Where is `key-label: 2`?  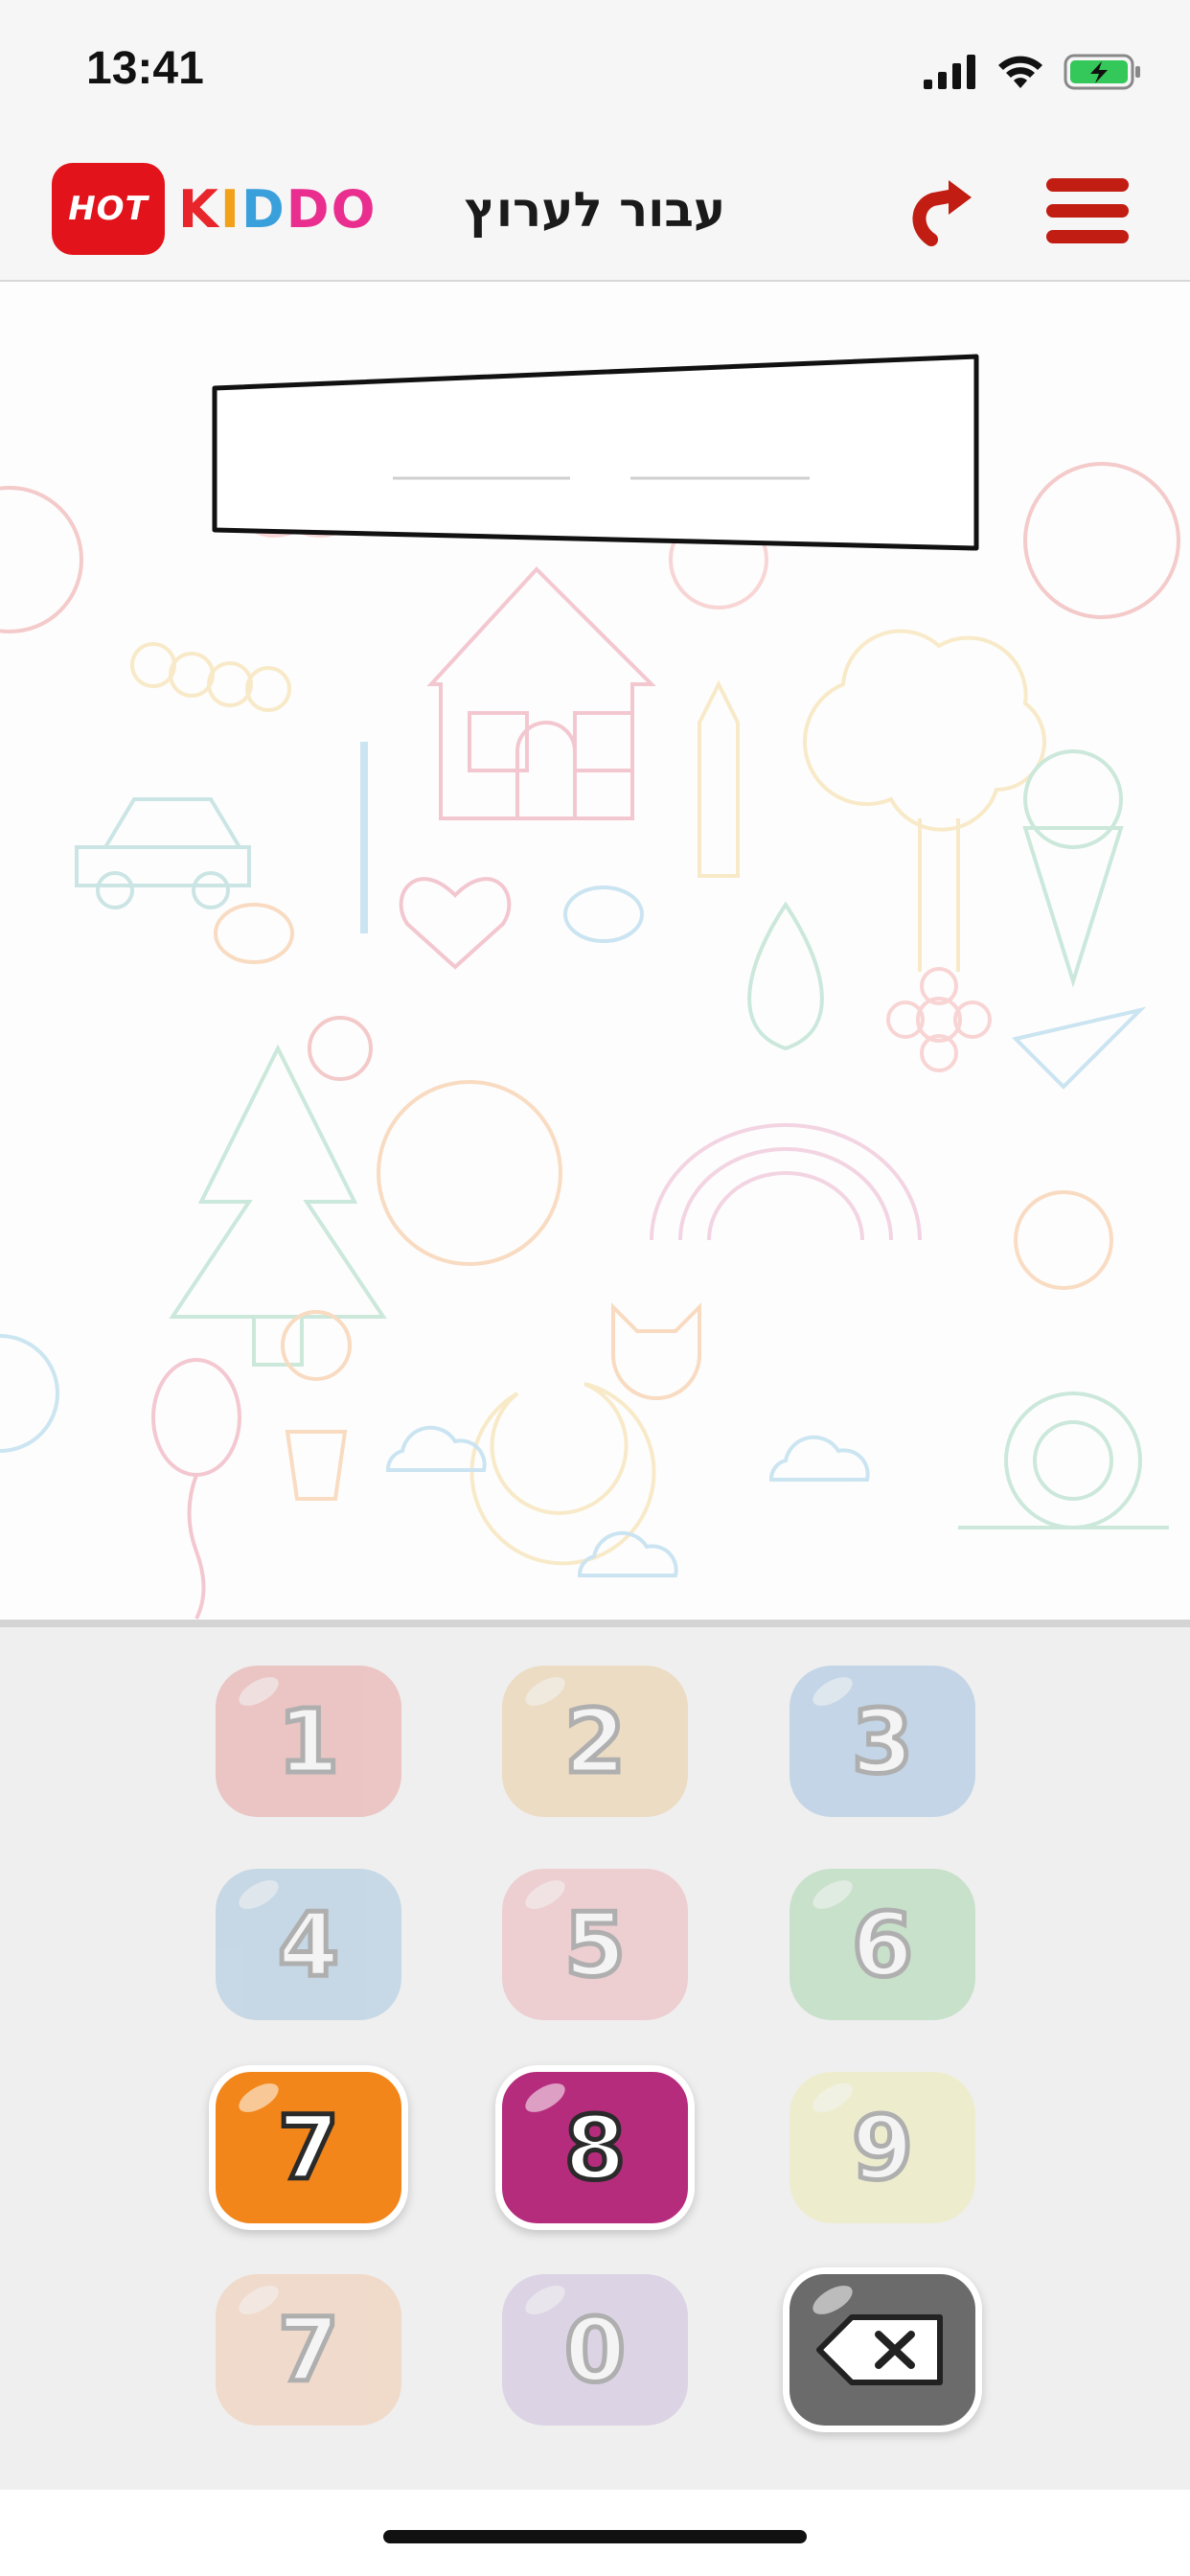 key-label: 2 is located at coordinates (594, 1741).